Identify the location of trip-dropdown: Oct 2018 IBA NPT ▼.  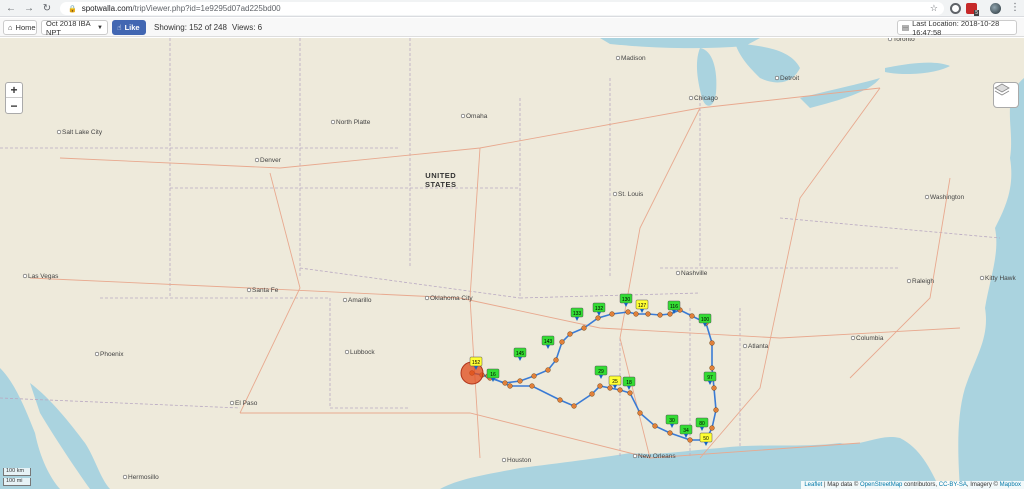
(74, 28).